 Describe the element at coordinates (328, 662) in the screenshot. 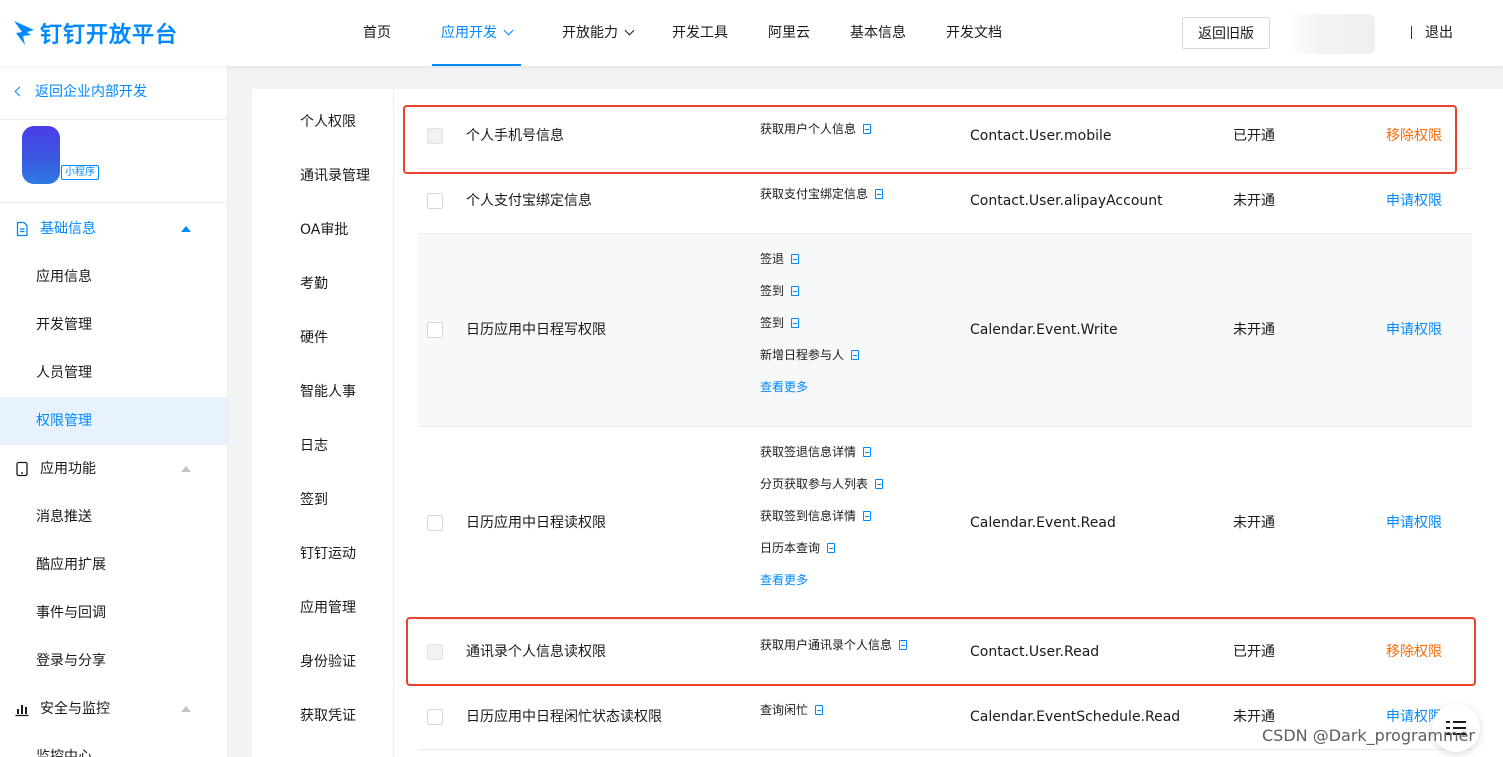

I see `category-identity-verification: 身份验证` at that location.